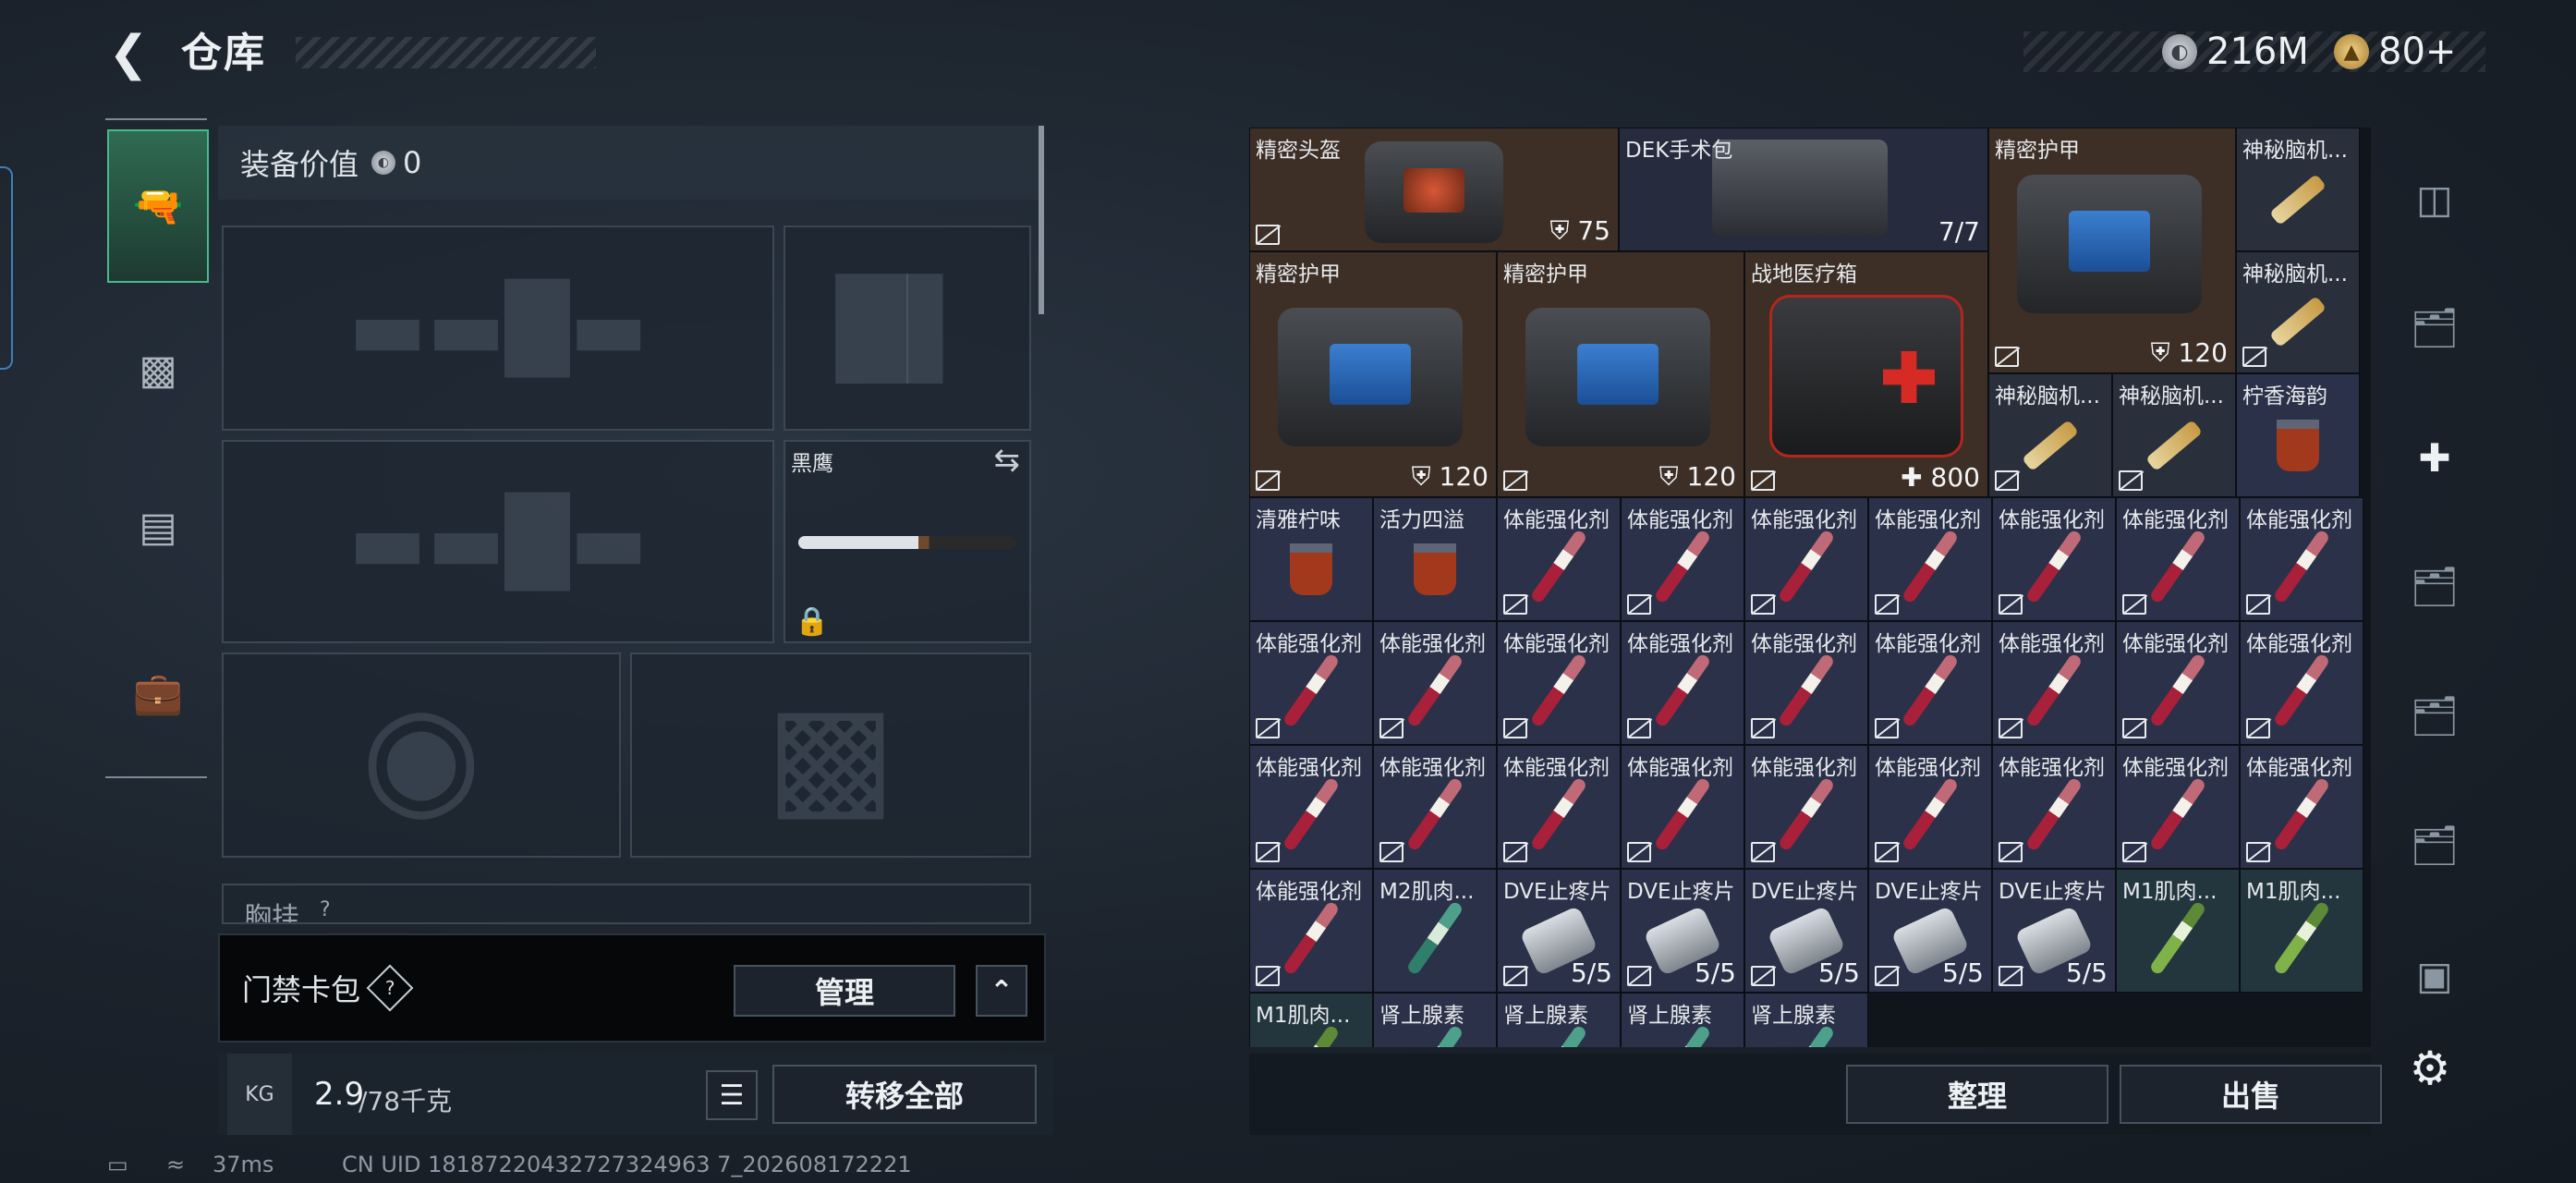 This screenshot has width=2576, height=1183. Describe the element at coordinates (243, 1164) in the screenshot. I see `ping-readout: 37ms` at that location.